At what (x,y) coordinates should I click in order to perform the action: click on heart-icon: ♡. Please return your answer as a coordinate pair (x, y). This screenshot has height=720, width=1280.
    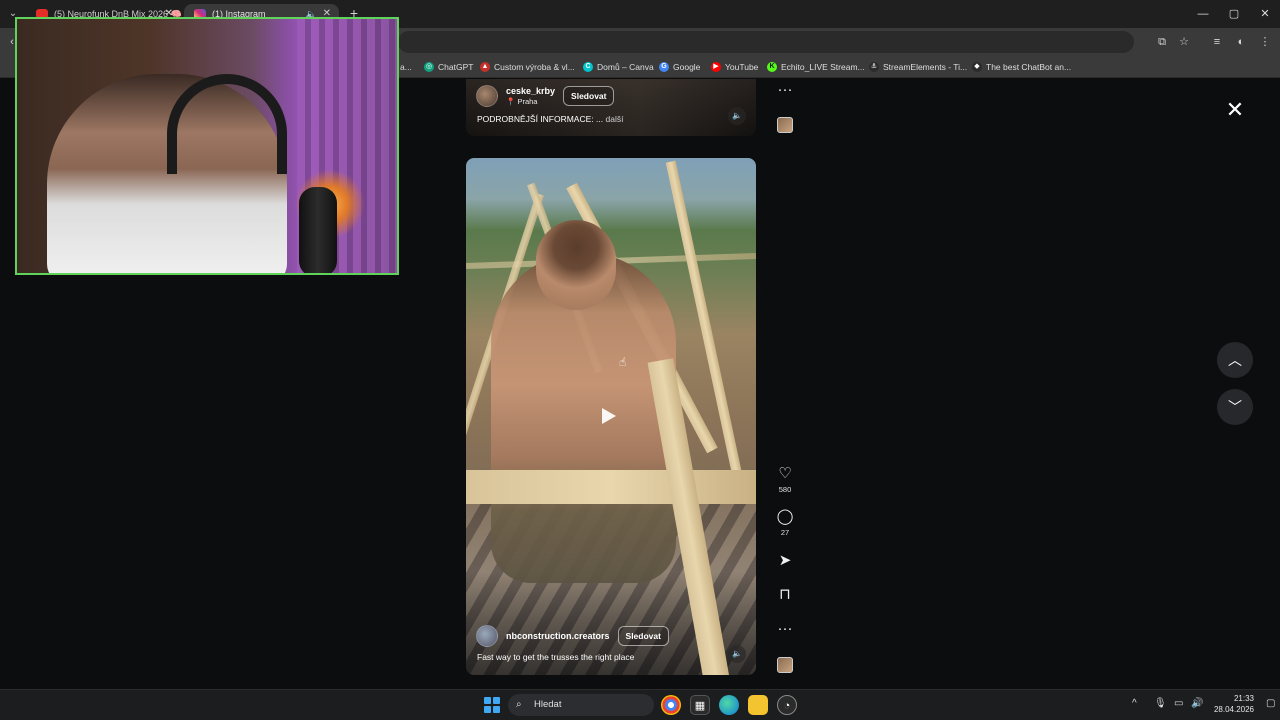
    Looking at the image, I should click on (785, 473).